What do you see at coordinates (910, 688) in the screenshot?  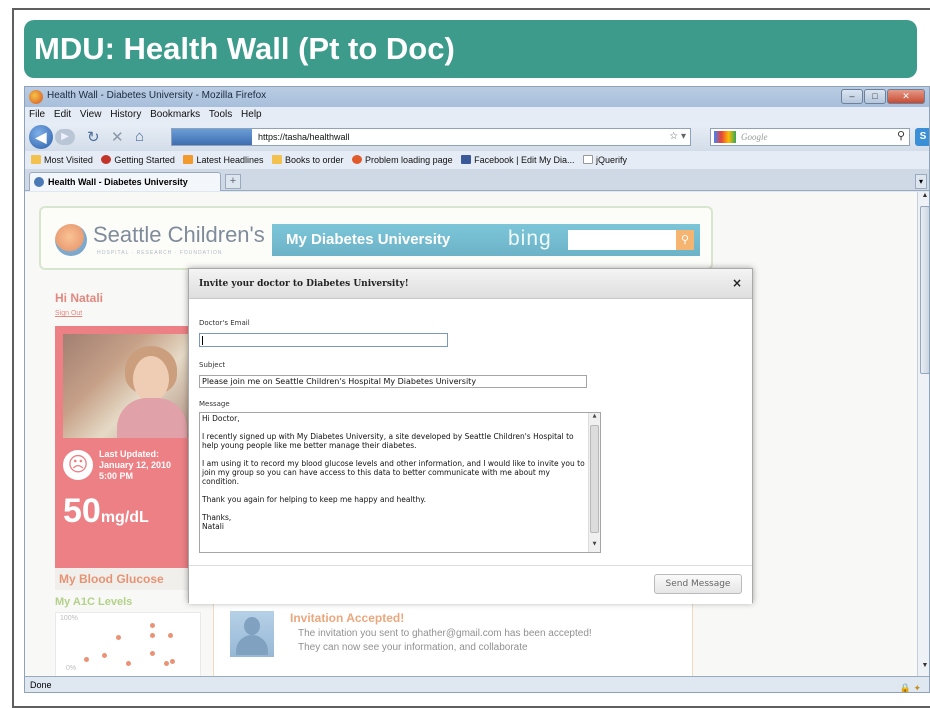 I see `lock-icon: 🔒 ✦` at bounding box center [910, 688].